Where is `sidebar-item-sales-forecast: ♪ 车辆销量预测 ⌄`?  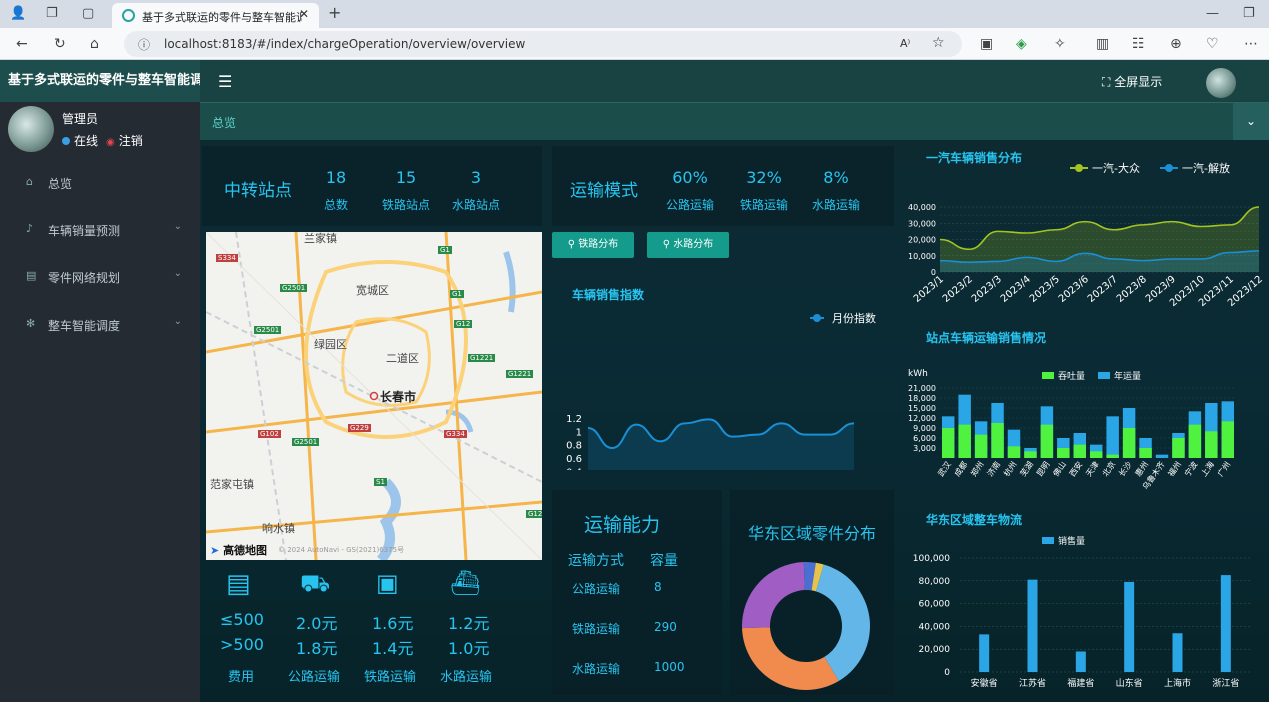
sidebar-item-sales-forecast: ♪ 车辆销量预测 ⌄ is located at coordinates (100, 229).